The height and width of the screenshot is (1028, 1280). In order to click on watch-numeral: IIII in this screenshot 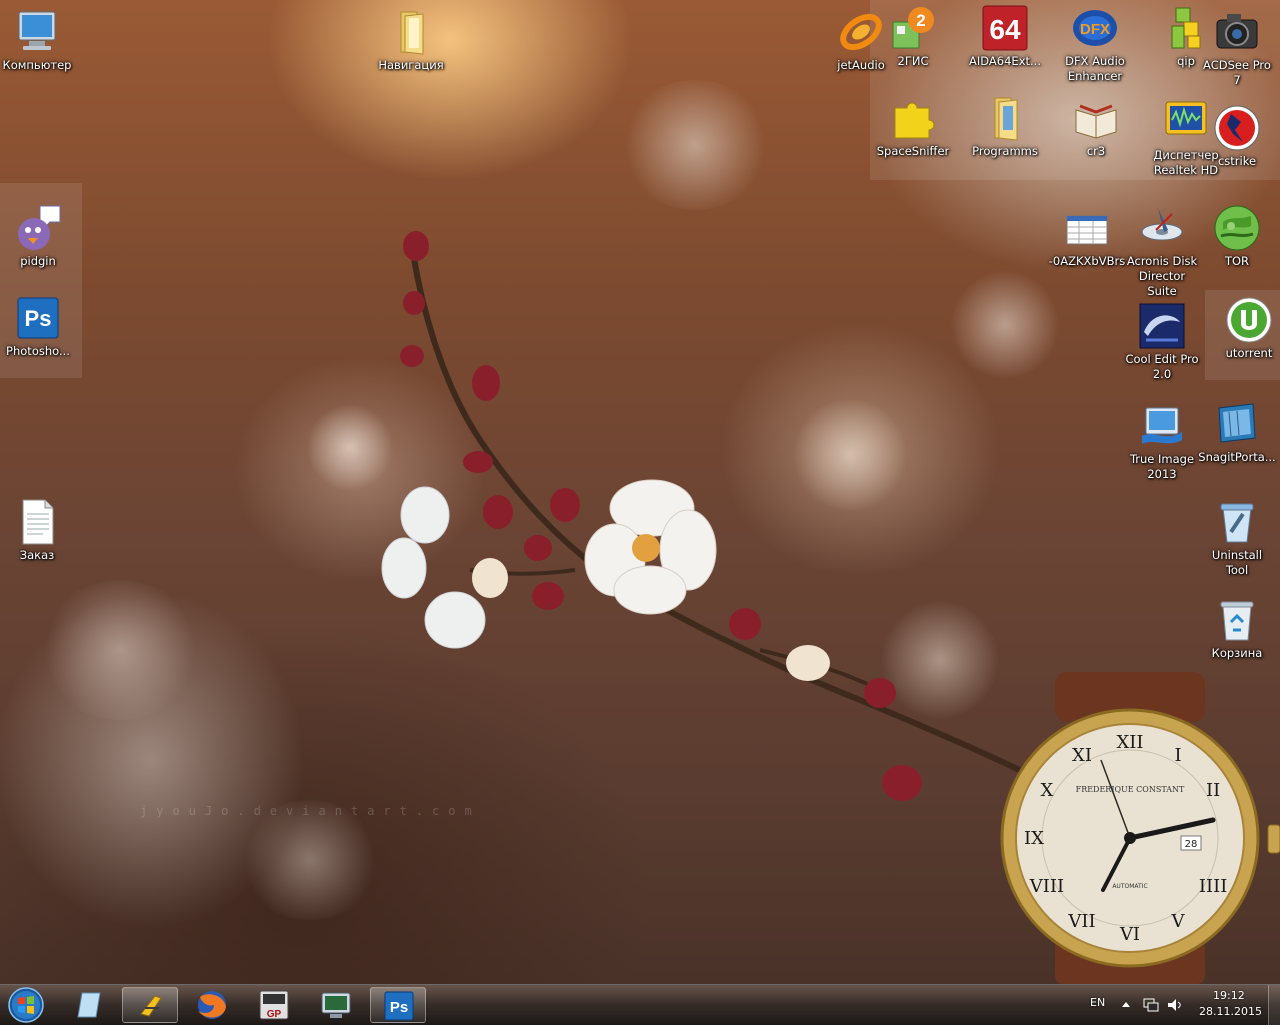, I will do `click(1213, 886)`.